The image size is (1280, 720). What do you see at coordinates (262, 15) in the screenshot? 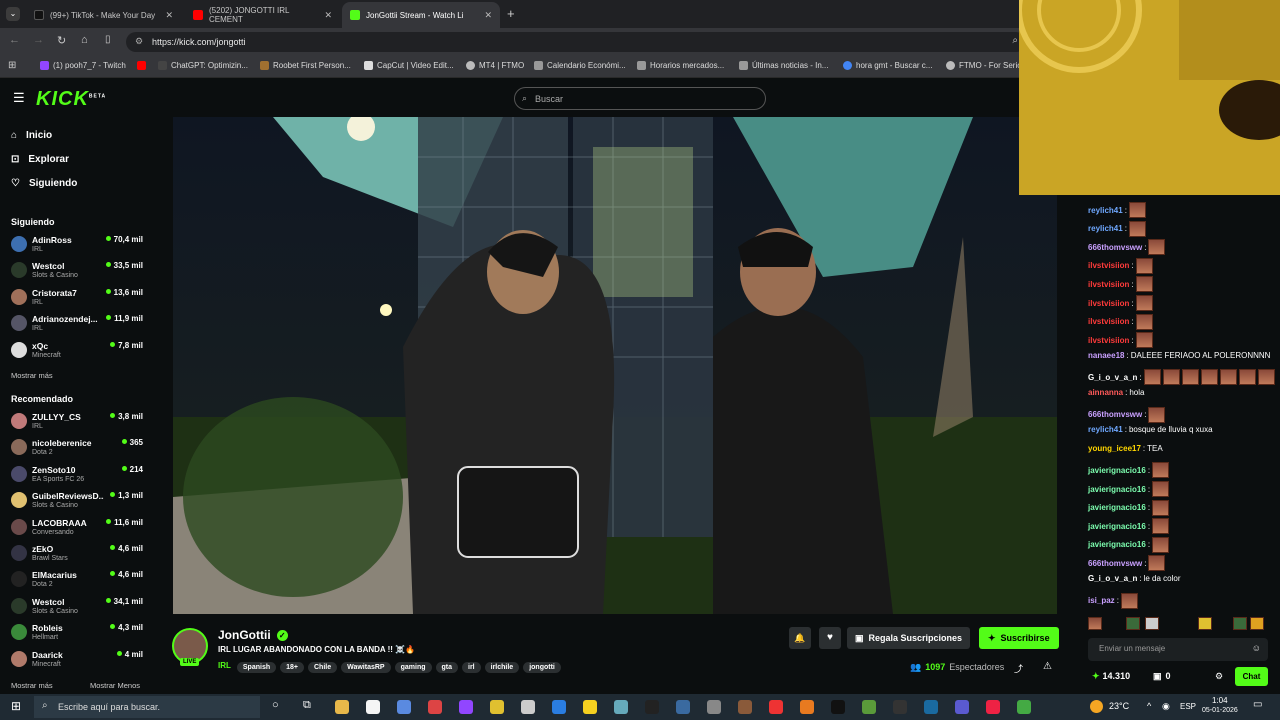
I see `tab-youtube: (5202) JONGOTTI IRL CEMENT ✕` at bounding box center [262, 15].